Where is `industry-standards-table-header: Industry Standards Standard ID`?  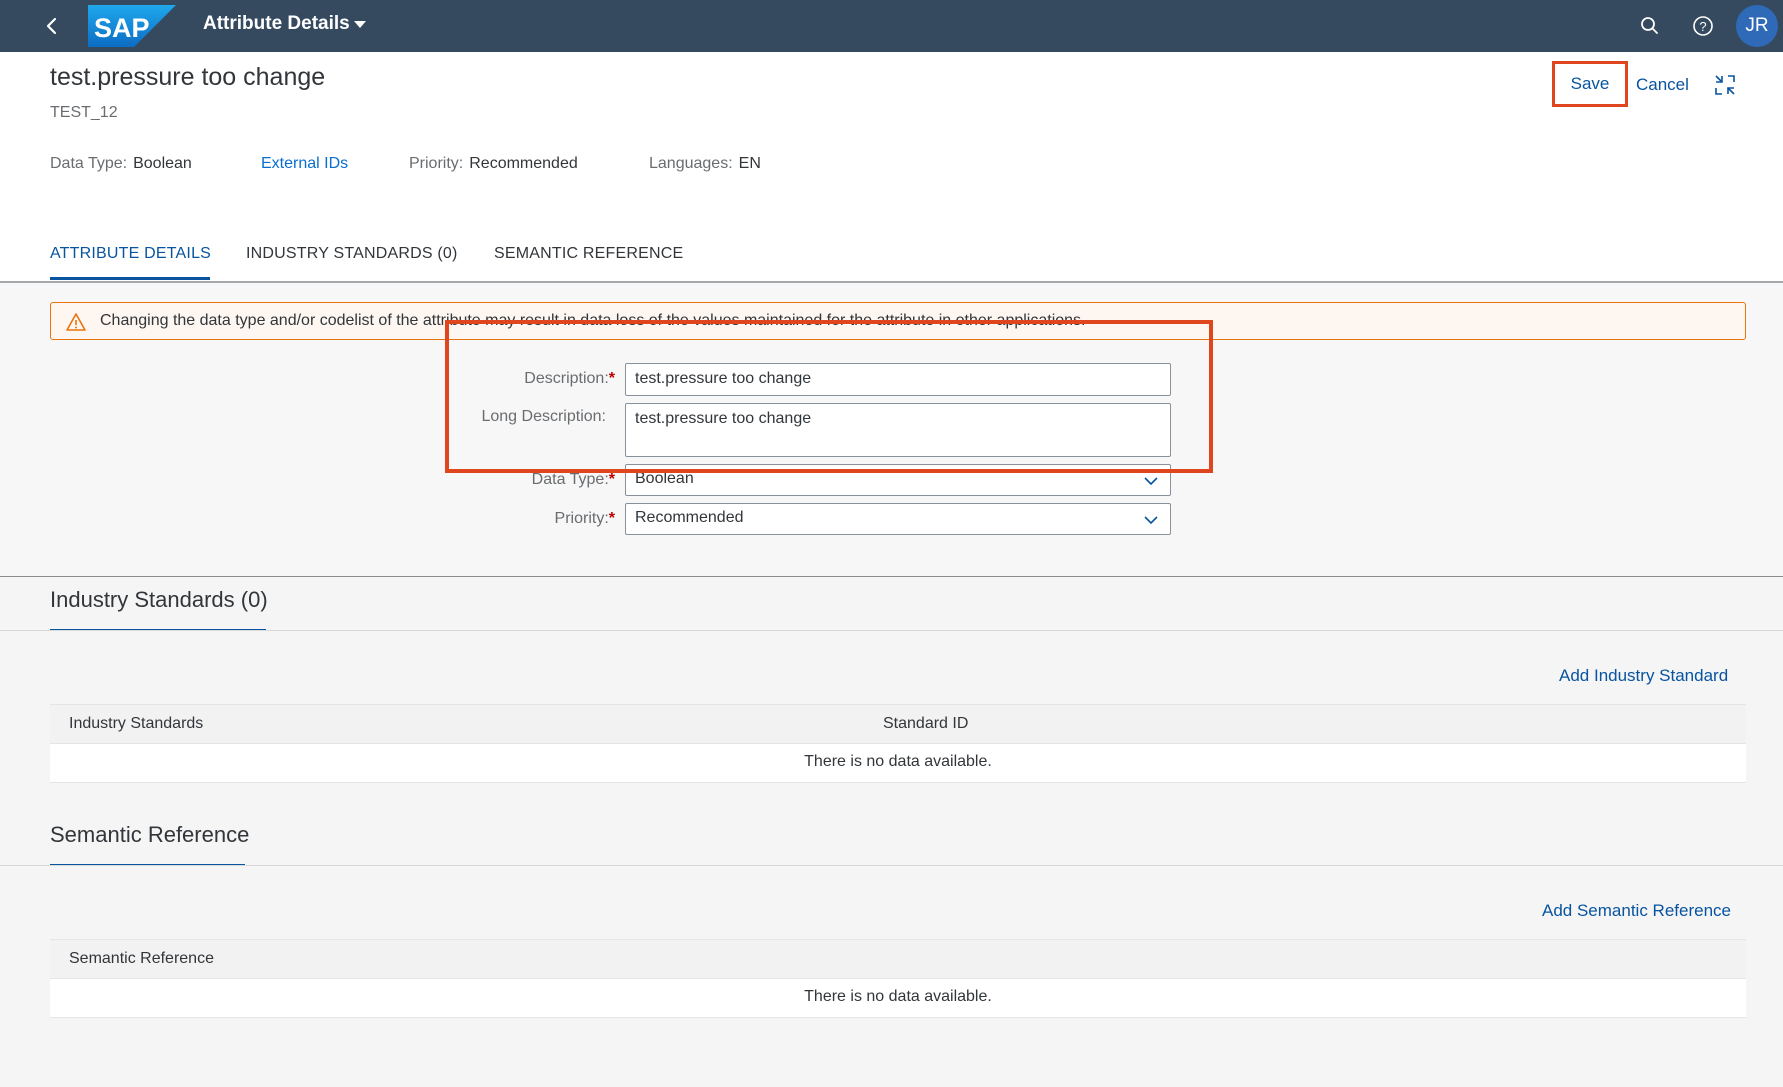 industry-standards-table-header: Industry Standards Standard ID is located at coordinates (898, 724).